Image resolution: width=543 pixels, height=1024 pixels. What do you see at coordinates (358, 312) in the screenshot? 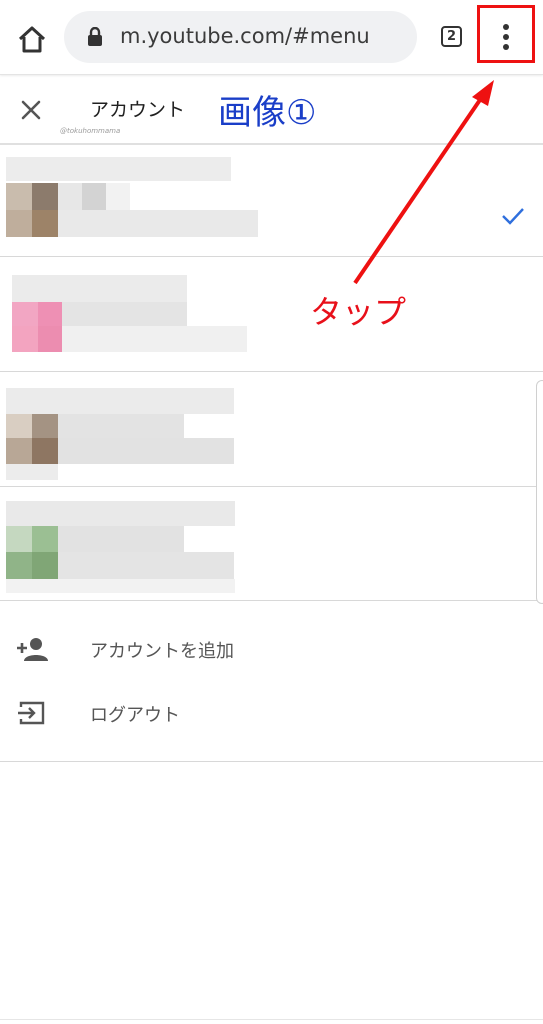
I see `tap-annotation: タップ` at bounding box center [358, 312].